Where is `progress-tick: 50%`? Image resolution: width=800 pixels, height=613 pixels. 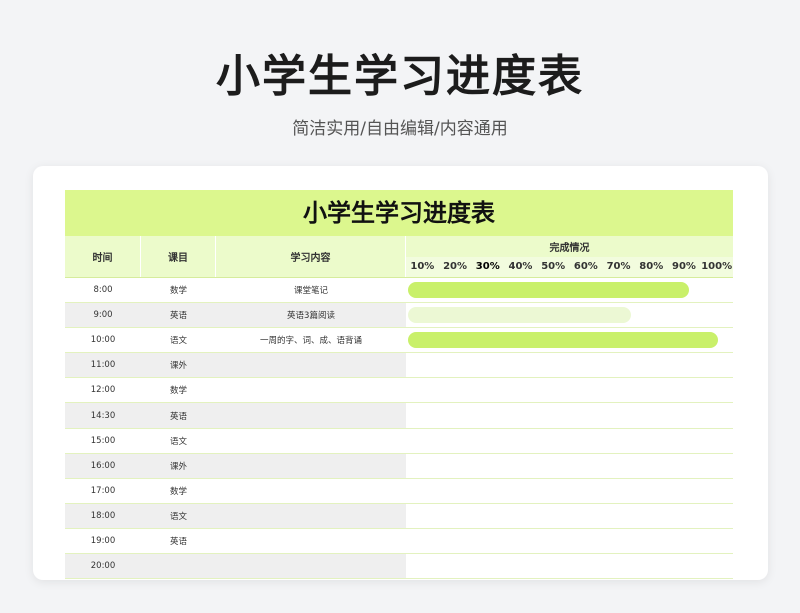 progress-tick: 50% is located at coordinates (553, 267).